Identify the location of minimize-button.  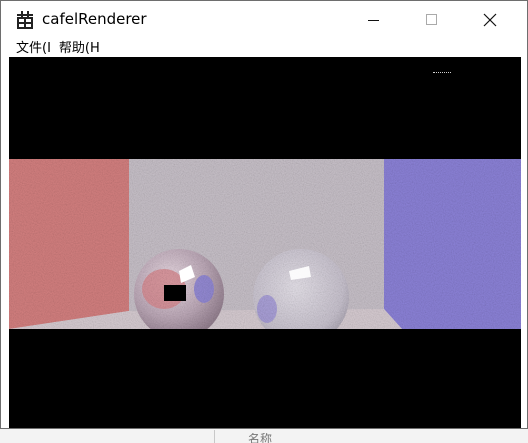
(374, 20).